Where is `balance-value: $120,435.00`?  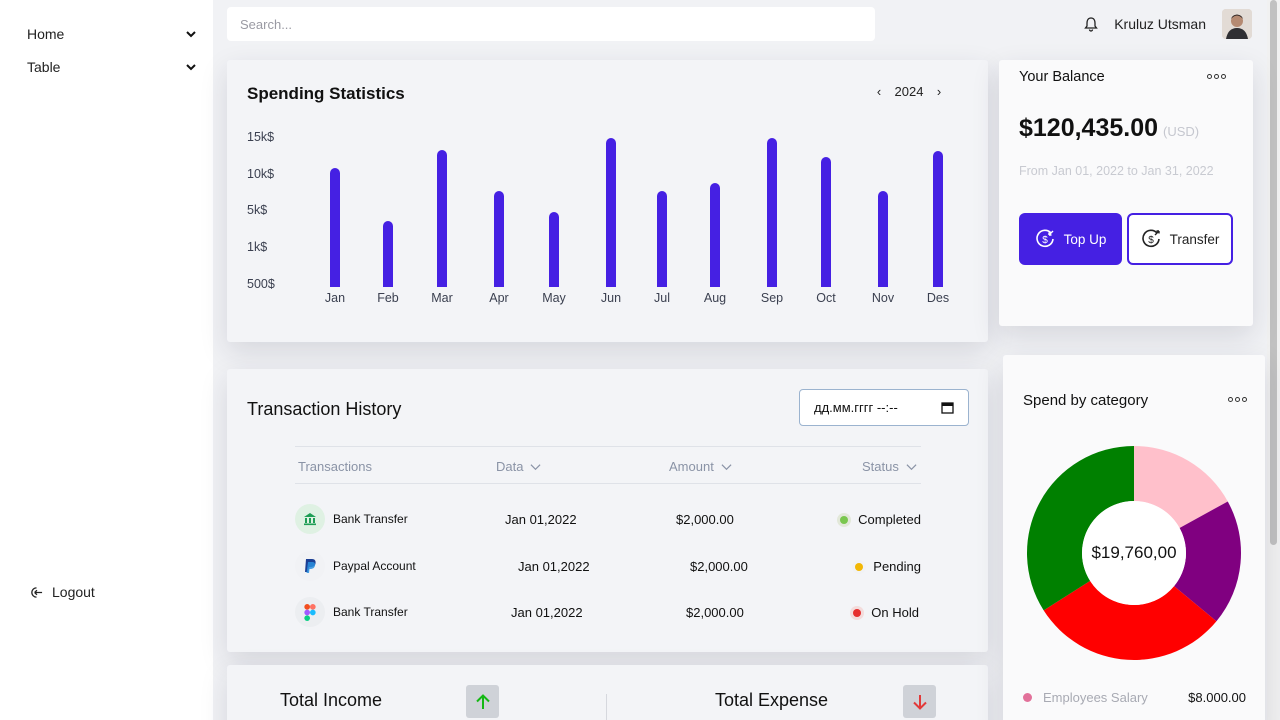
balance-value: $120,435.00 is located at coordinates (1089, 128).